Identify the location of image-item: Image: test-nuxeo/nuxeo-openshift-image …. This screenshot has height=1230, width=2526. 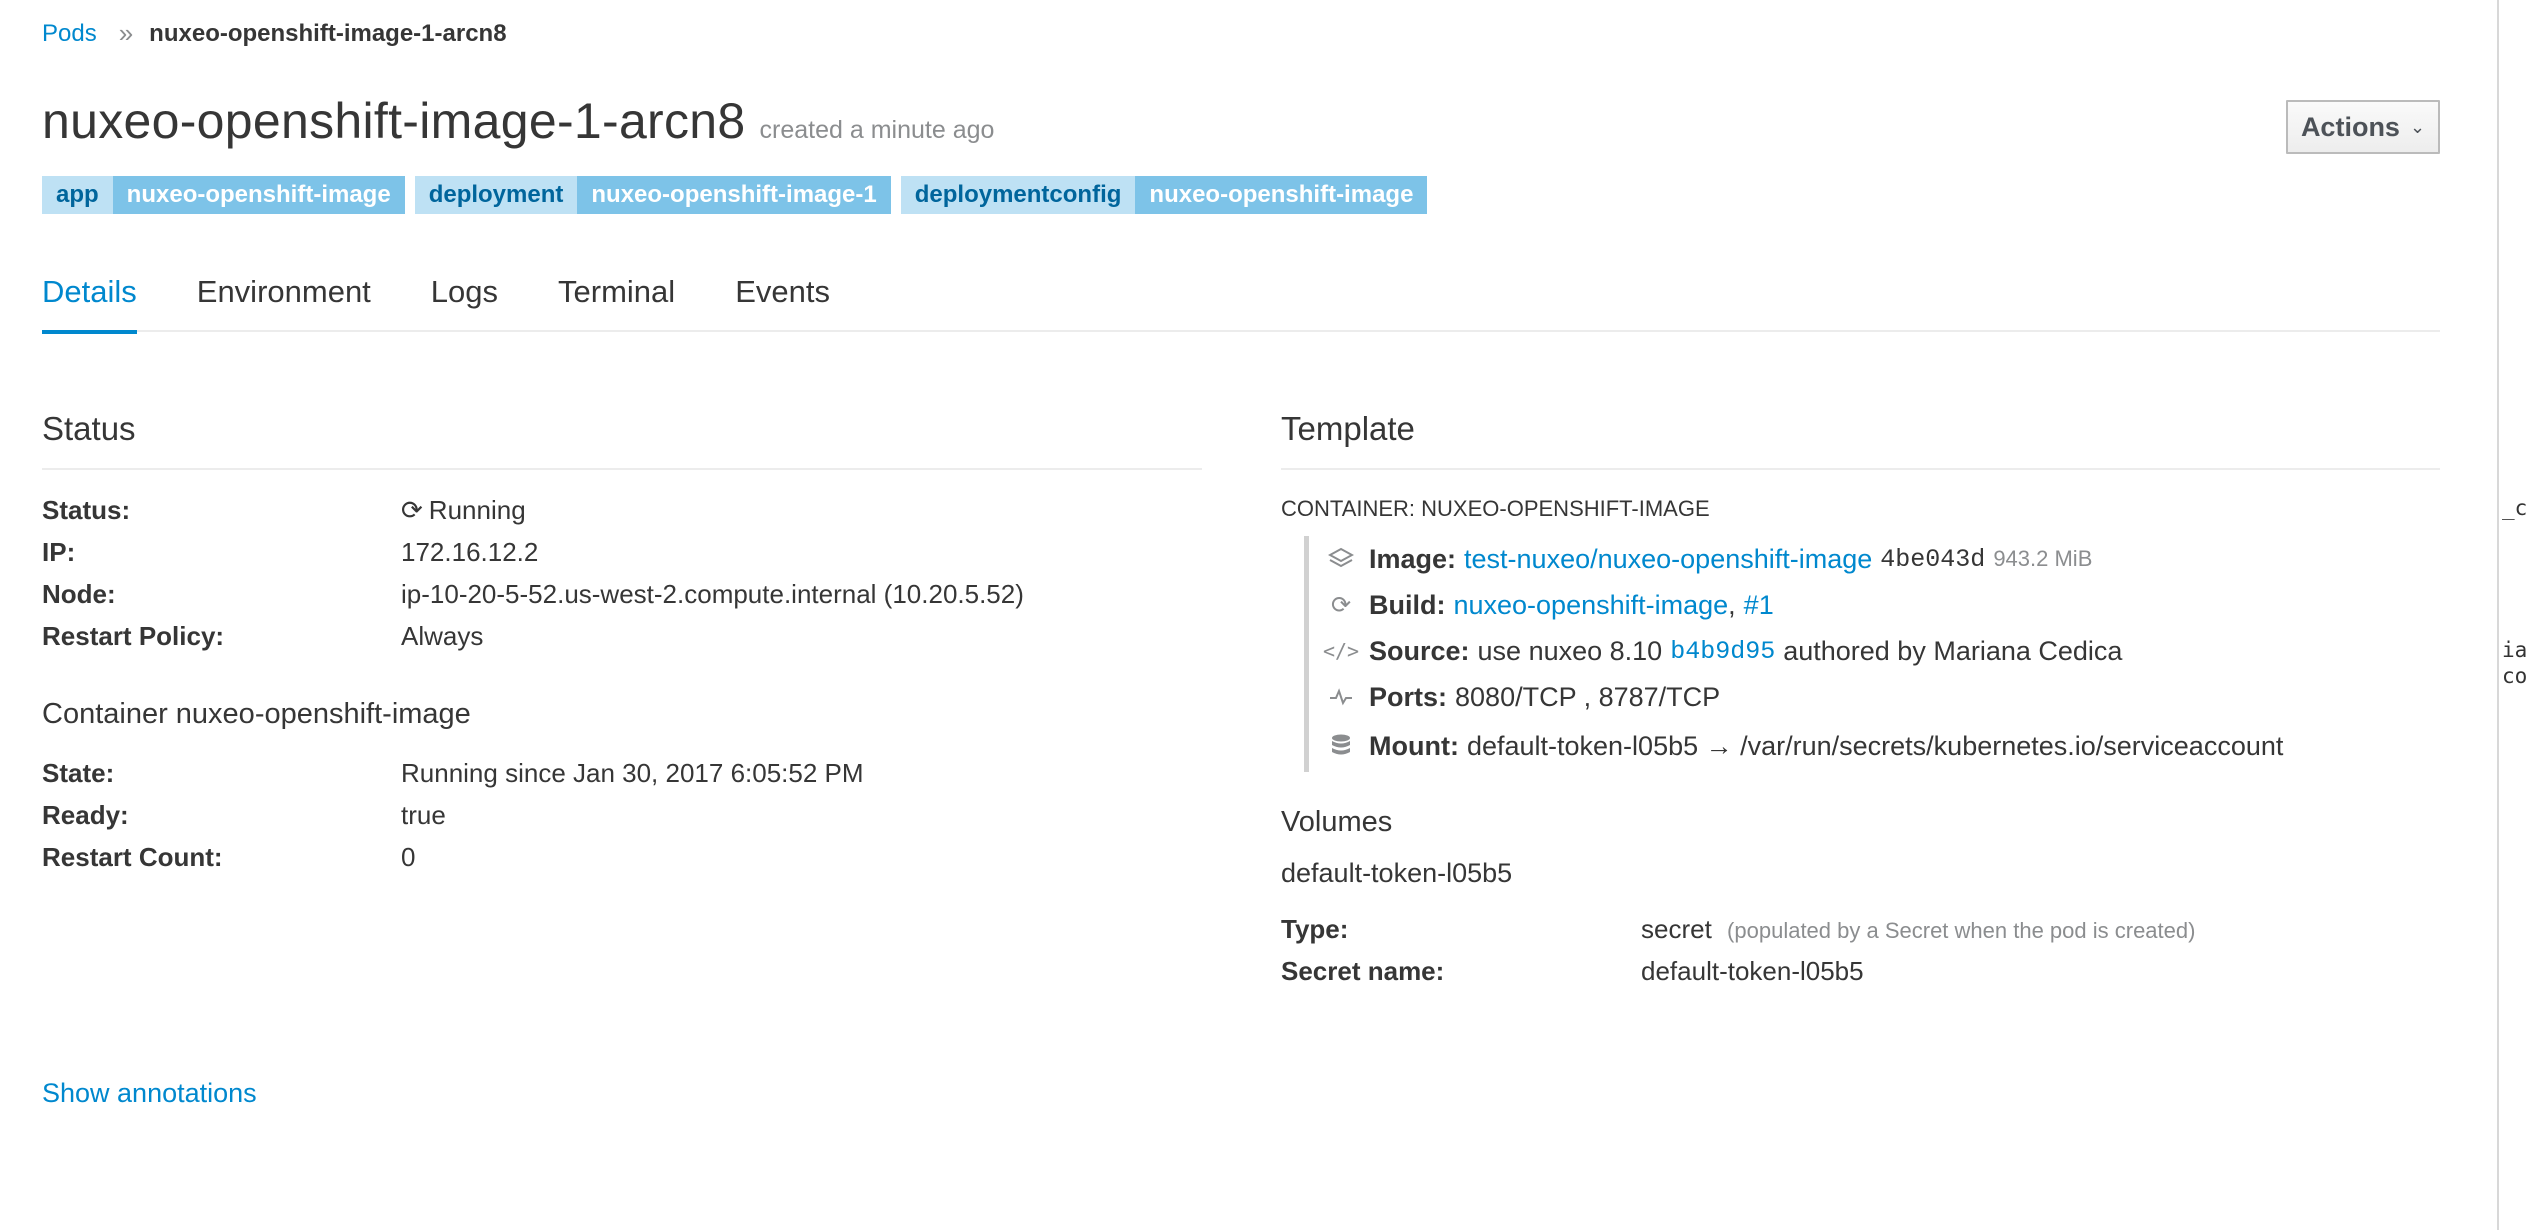
(1796, 559).